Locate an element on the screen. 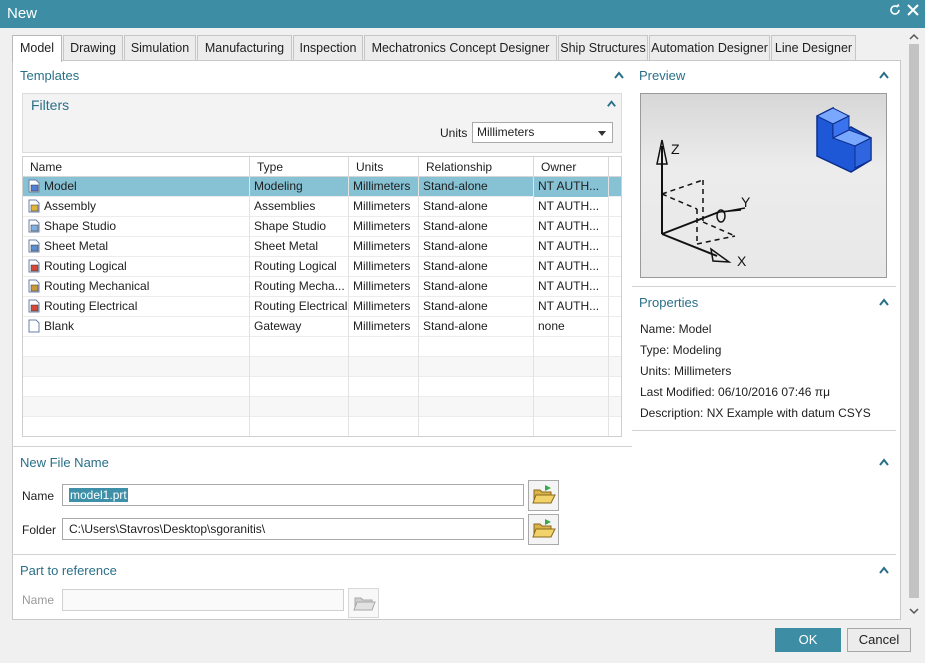 This screenshot has height=663, width=925. model-block-icon is located at coordinates (844, 139).